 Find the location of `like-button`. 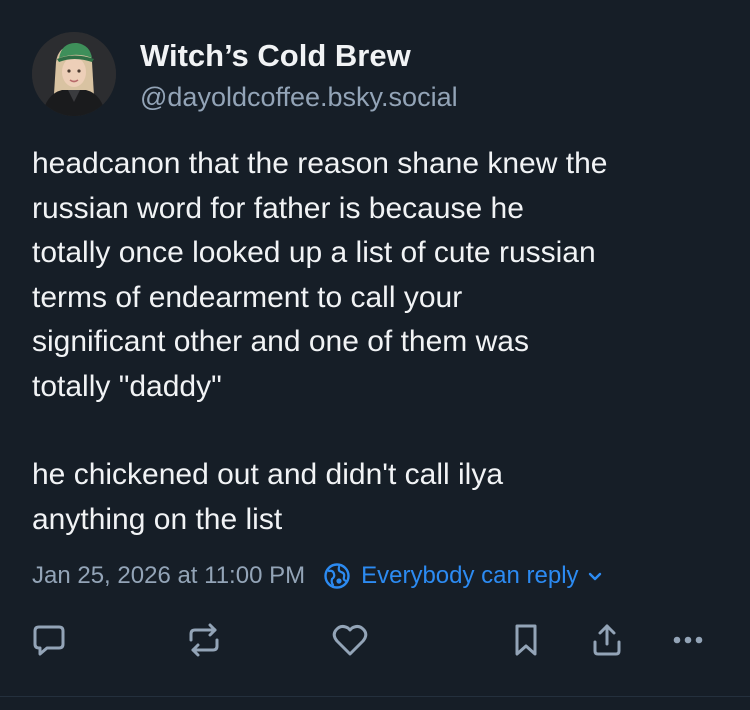

like-button is located at coordinates (350, 640).